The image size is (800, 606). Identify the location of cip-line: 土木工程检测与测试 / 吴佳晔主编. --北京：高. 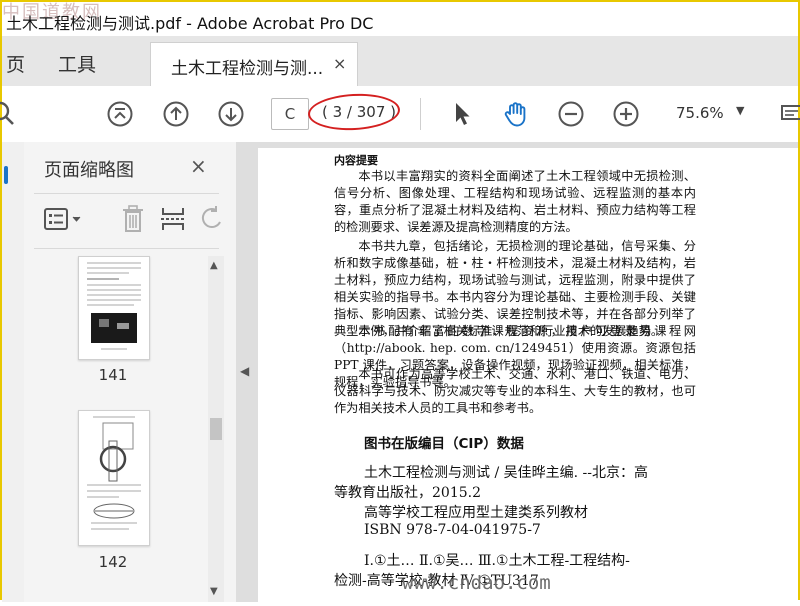
(506, 473).